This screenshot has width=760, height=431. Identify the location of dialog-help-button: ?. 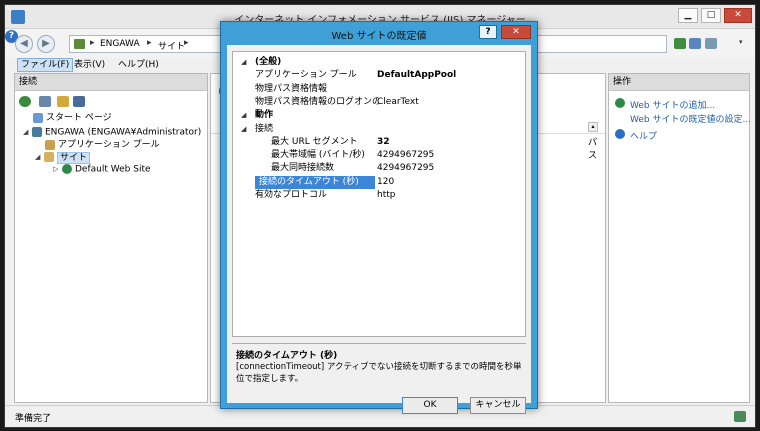
(488, 32).